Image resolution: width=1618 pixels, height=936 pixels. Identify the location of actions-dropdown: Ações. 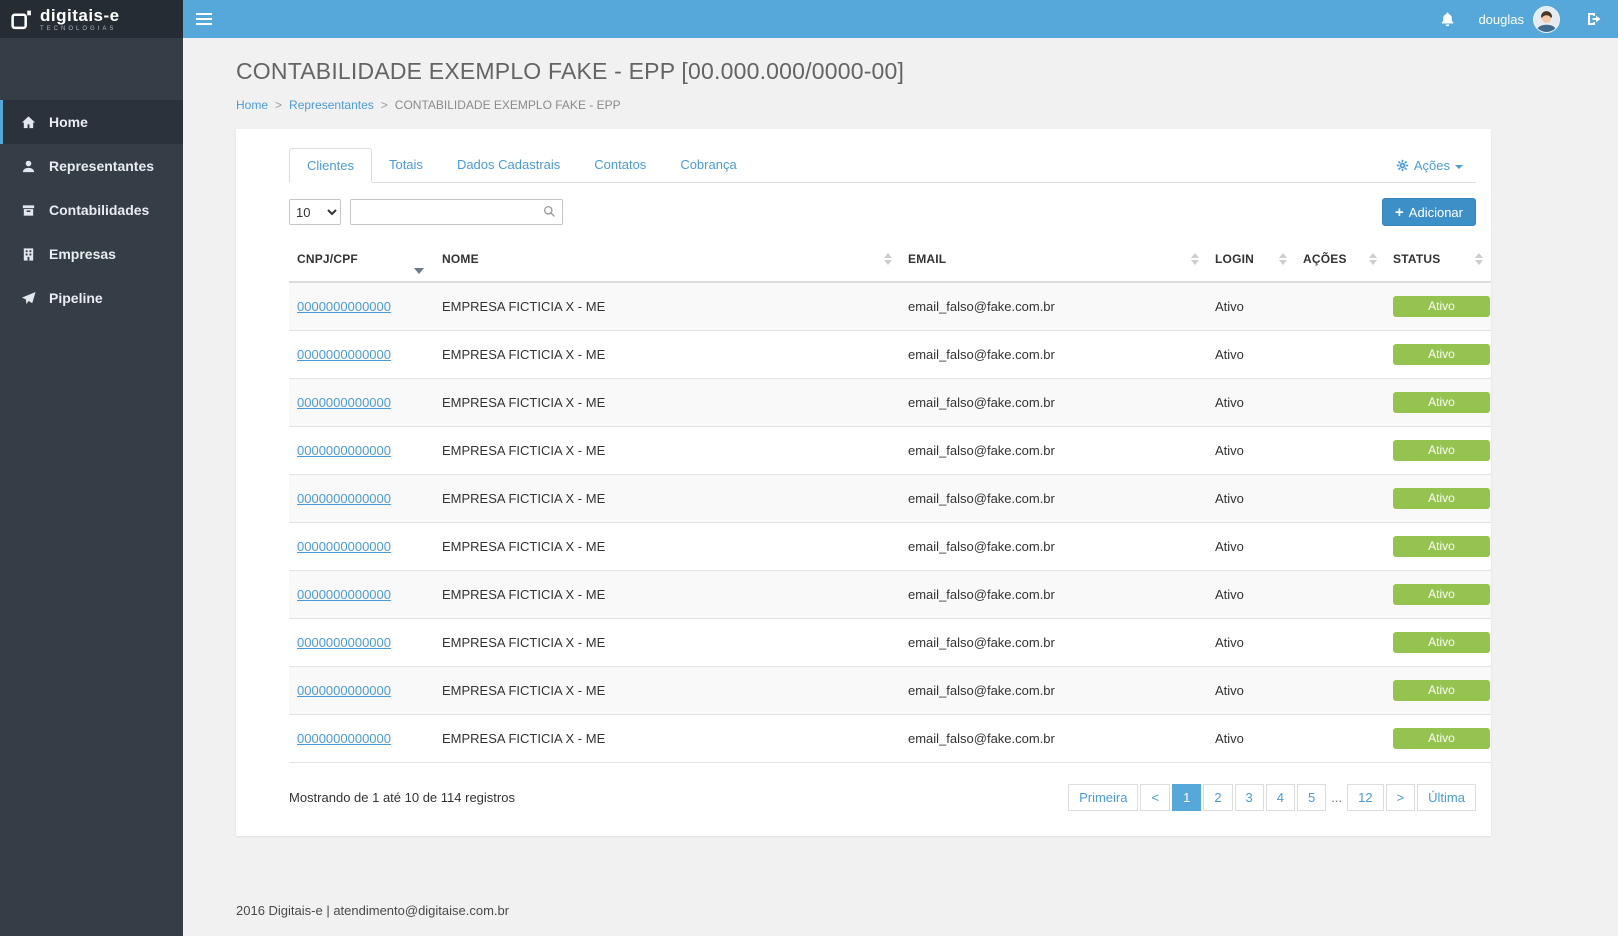
(1429, 165).